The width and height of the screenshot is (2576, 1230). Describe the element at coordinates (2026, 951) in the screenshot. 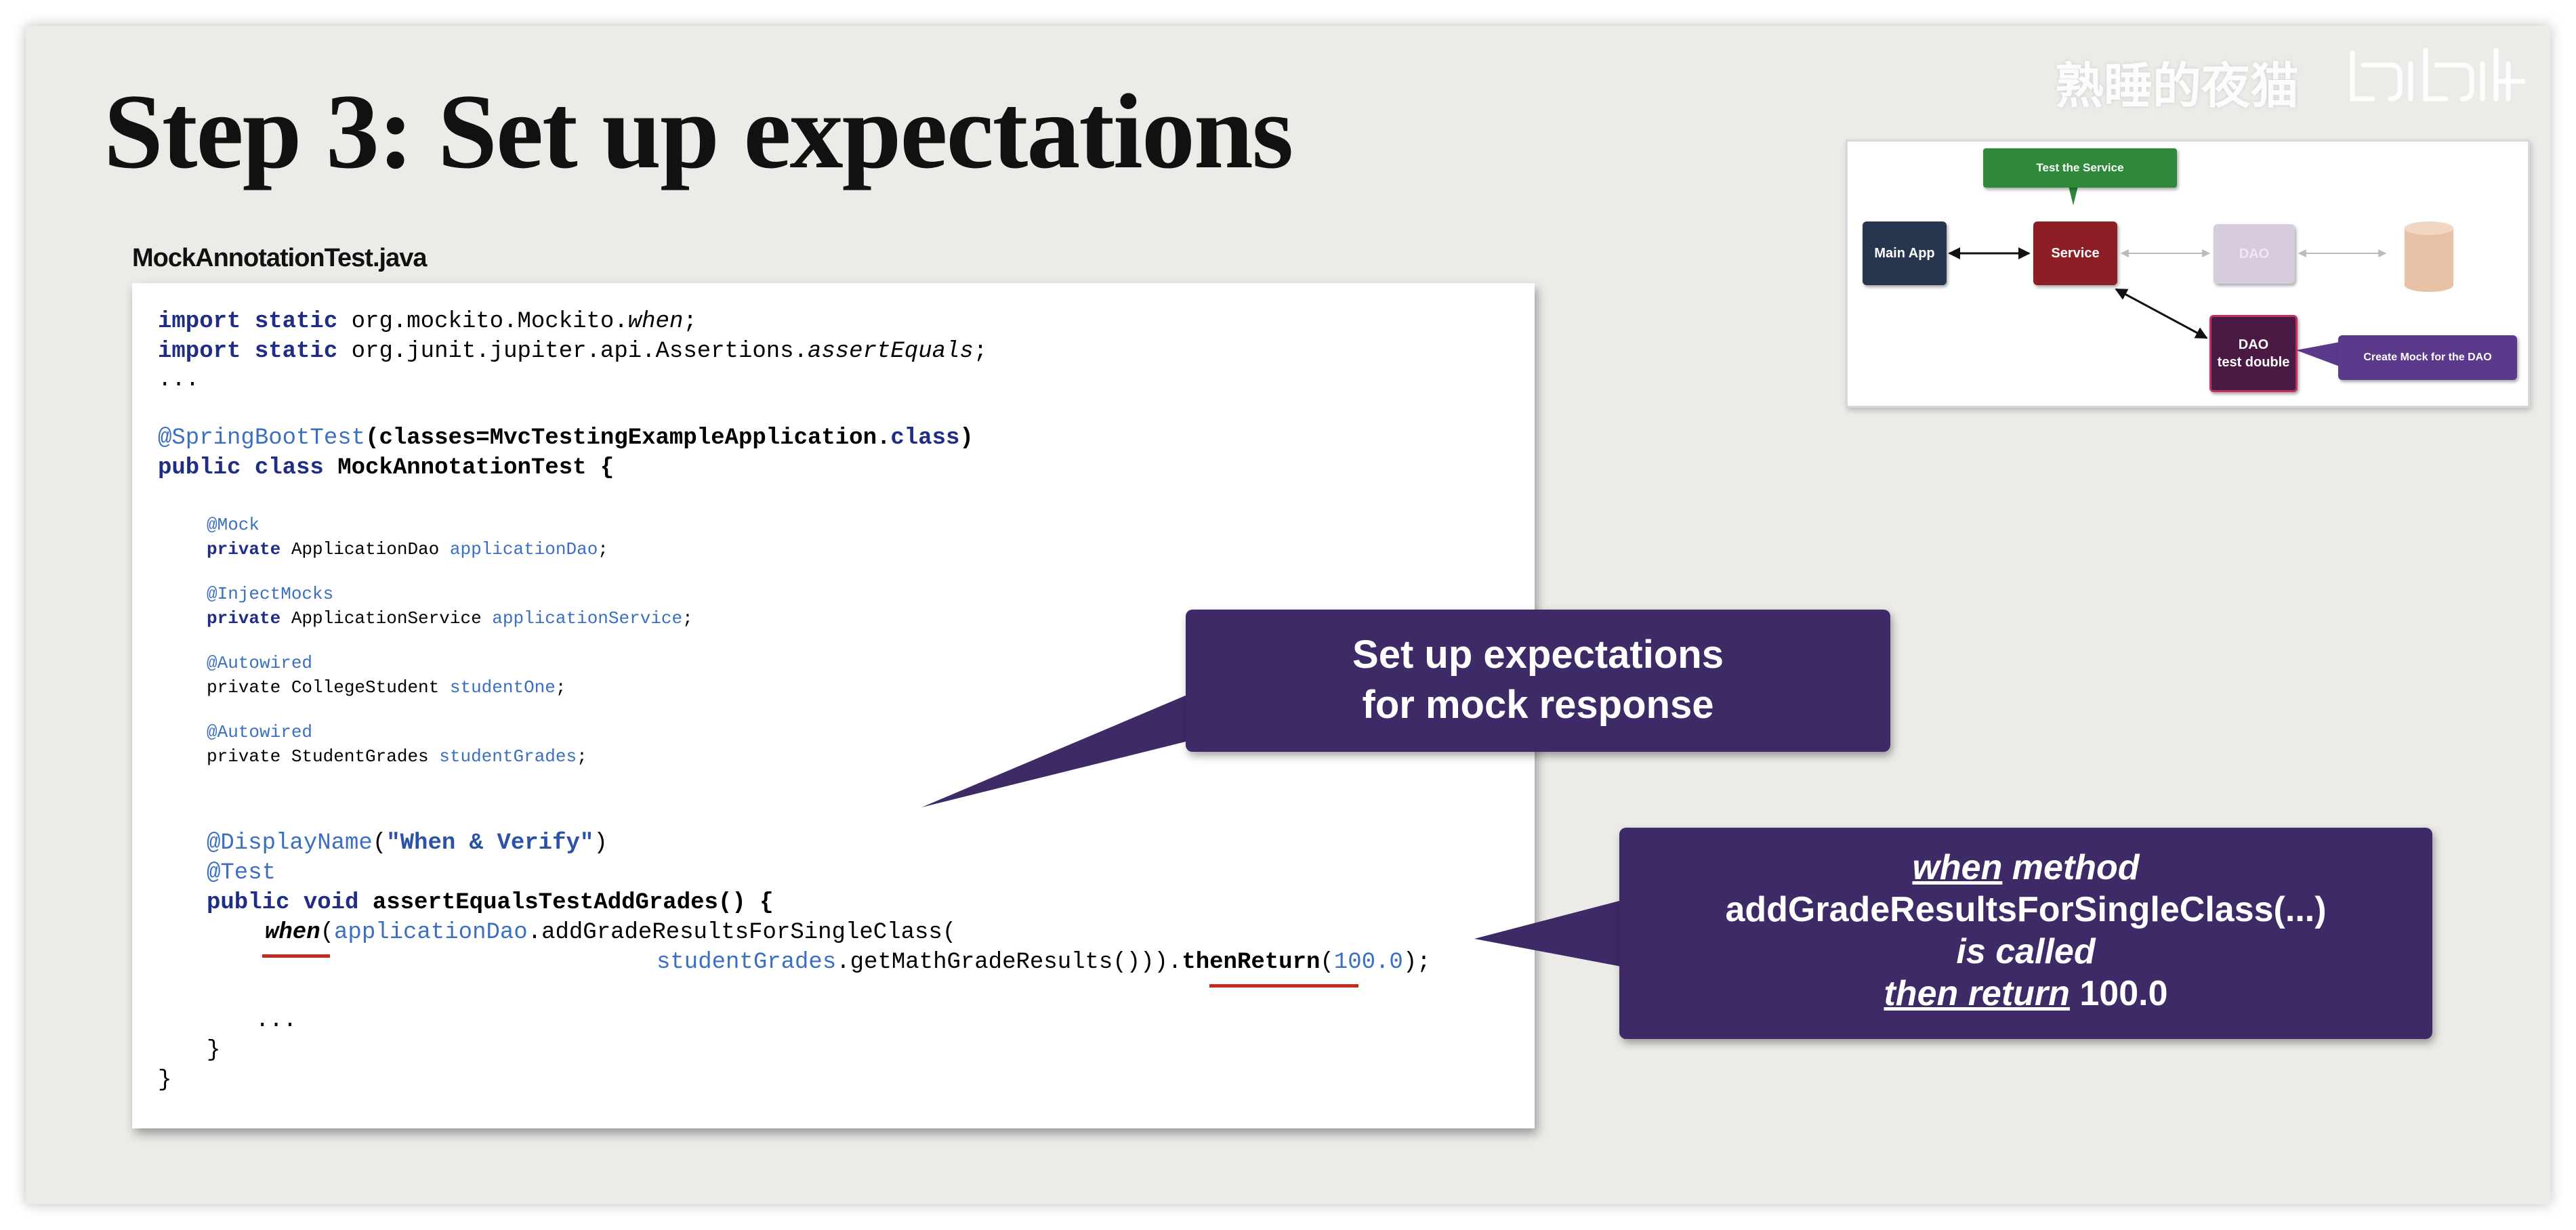

I see `callout-line: is called` at that location.